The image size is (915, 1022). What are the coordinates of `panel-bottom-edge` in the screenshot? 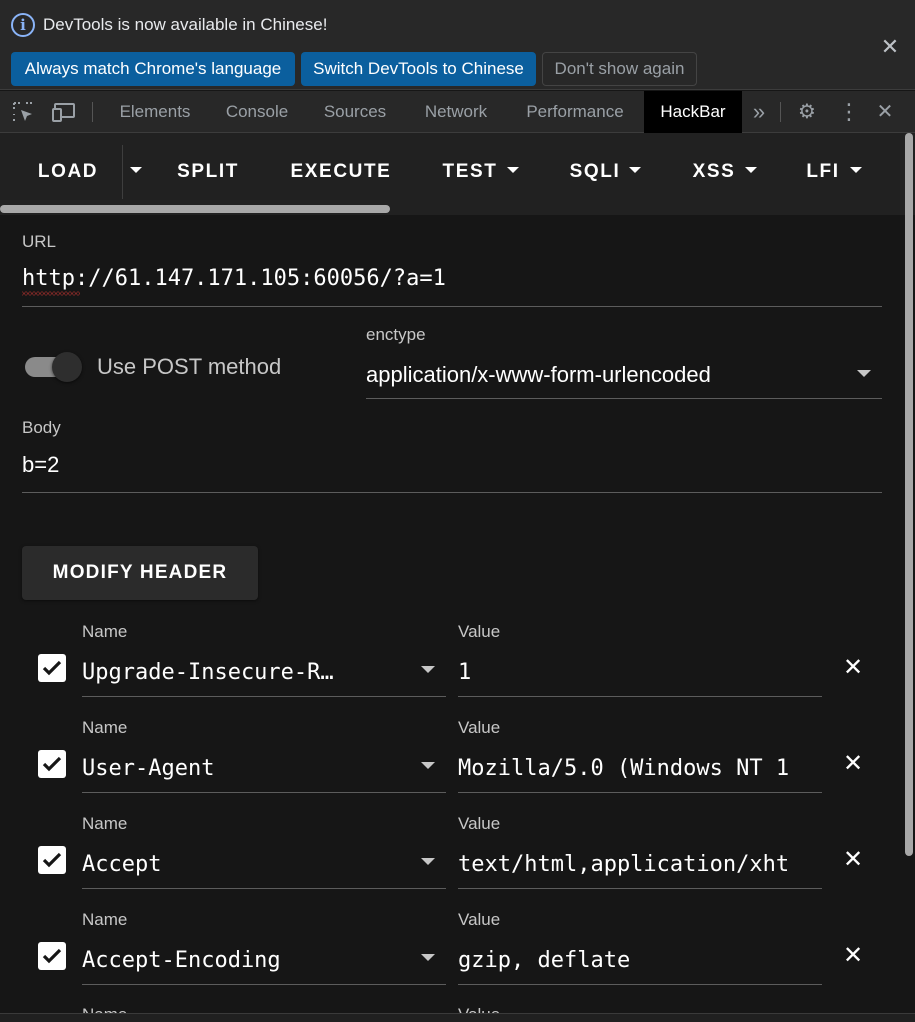 It's located at (457, 1017).